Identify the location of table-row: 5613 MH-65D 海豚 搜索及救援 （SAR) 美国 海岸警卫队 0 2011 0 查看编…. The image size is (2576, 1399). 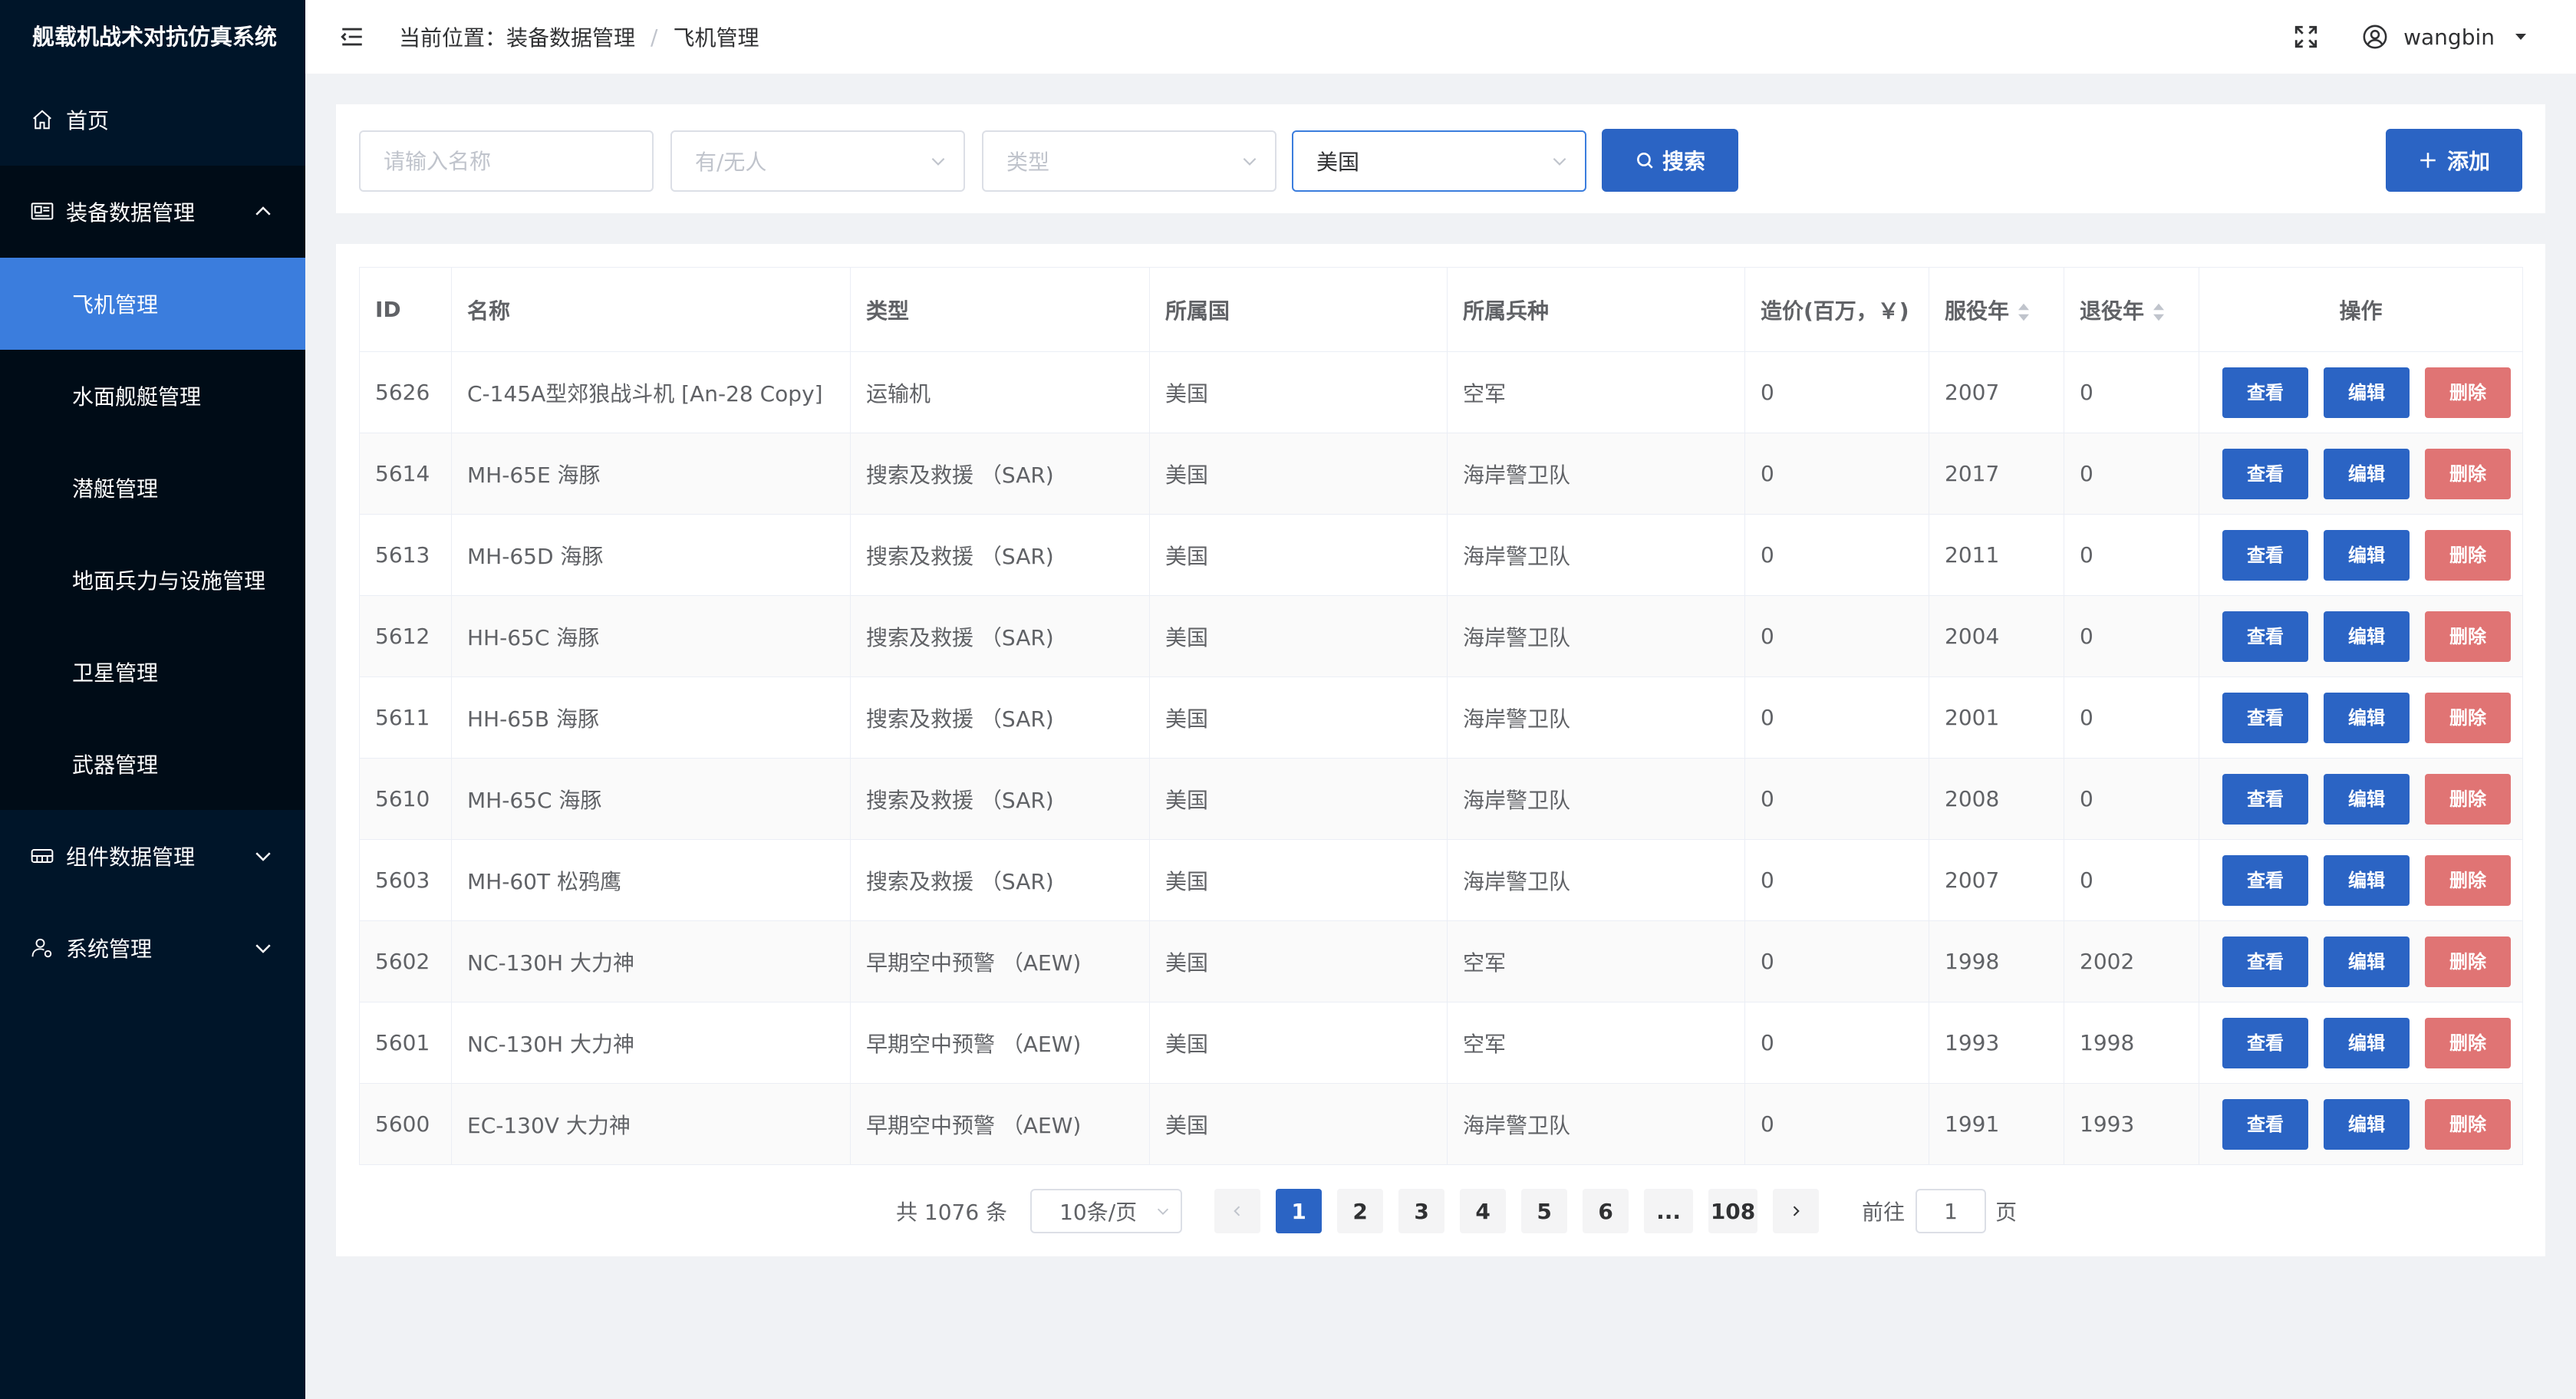
(1441, 555).